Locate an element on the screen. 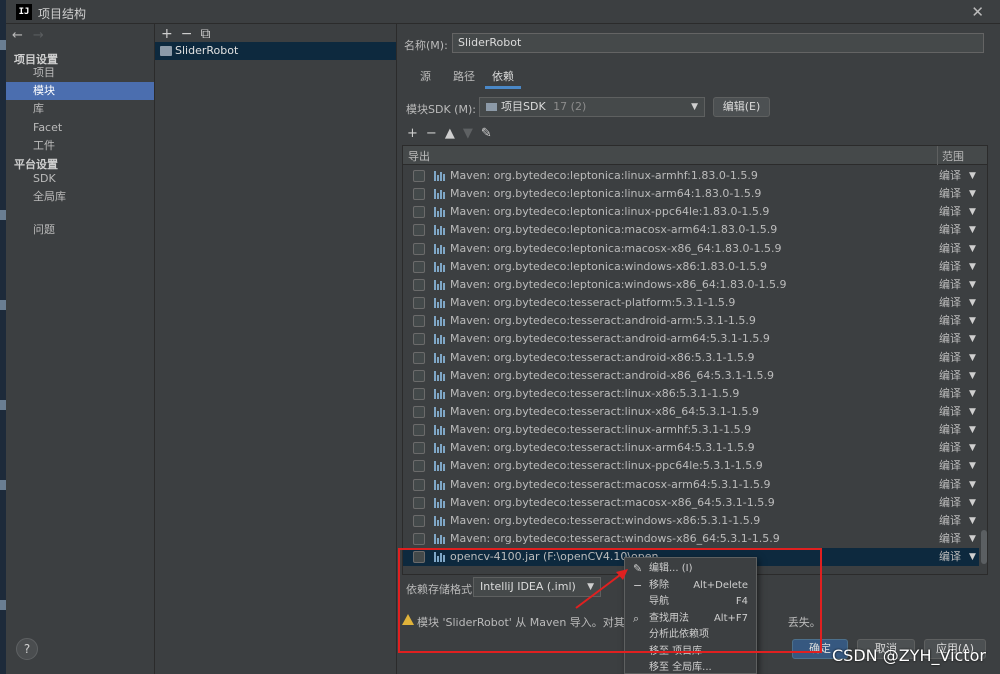  context-menu-item: ✎ 编辑... (I) is located at coordinates (690, 569).